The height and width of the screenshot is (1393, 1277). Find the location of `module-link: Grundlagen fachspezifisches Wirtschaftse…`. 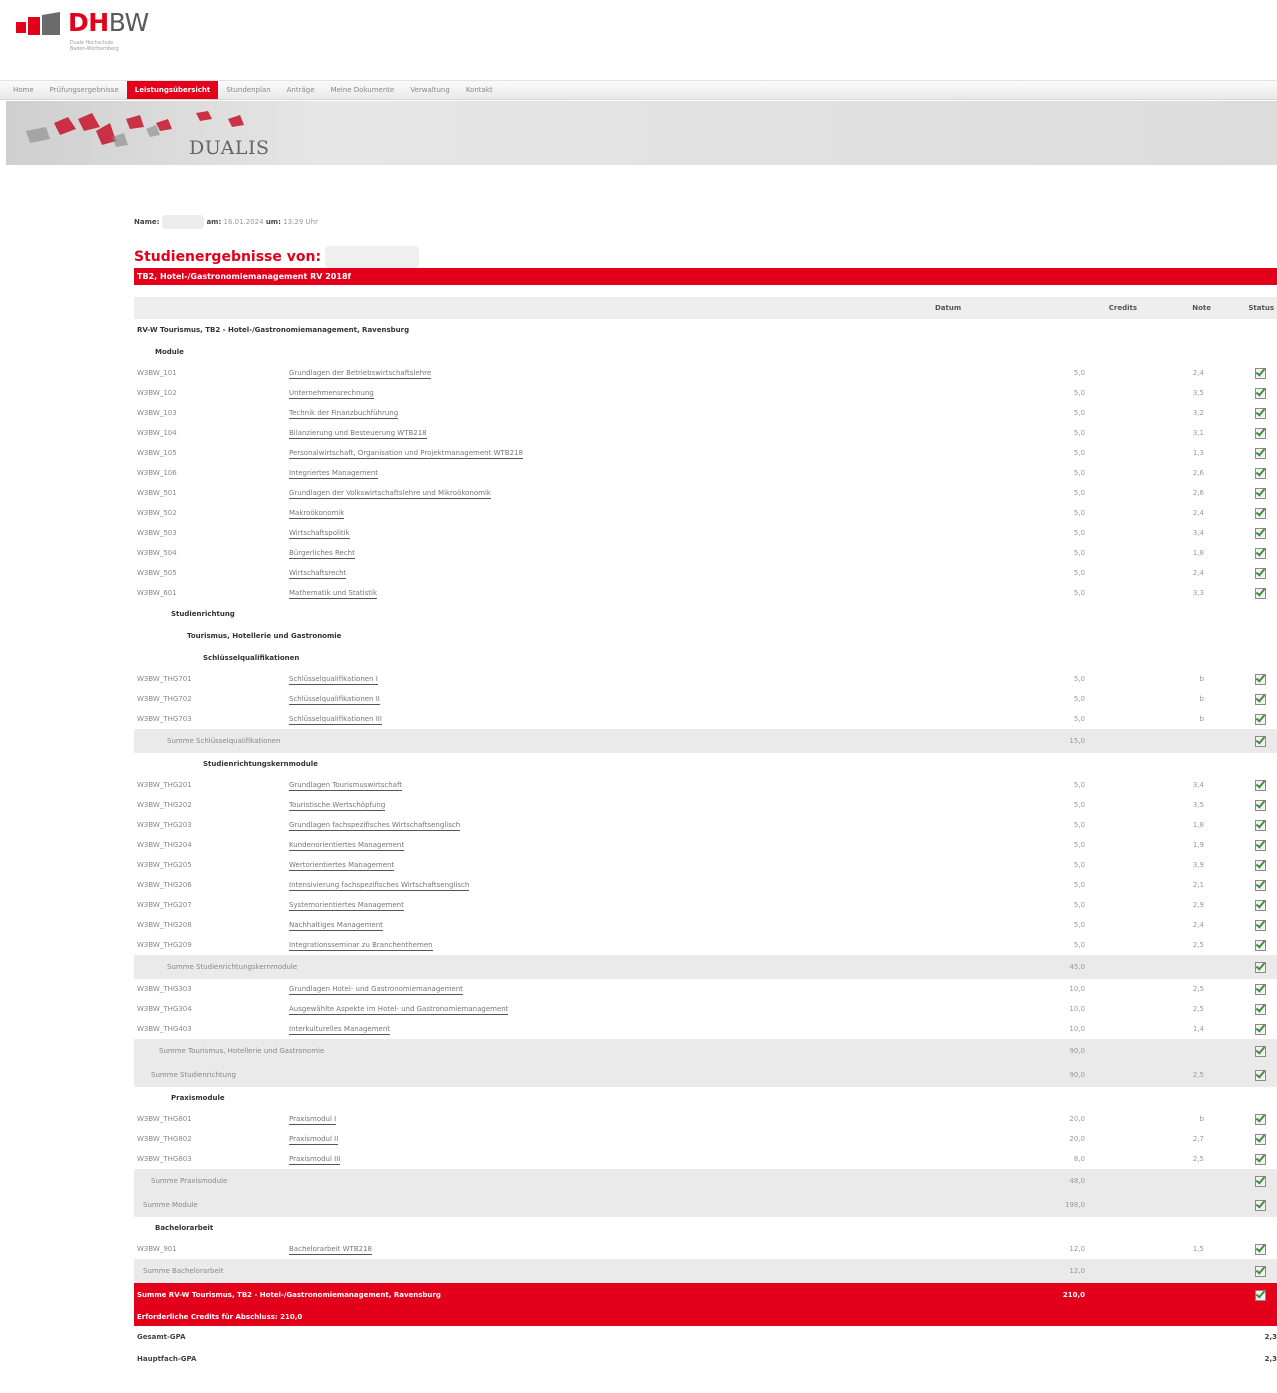

module-link: Grundlagen fachspezifisches Wirtschaftse… is located at coordinates (375, 826).